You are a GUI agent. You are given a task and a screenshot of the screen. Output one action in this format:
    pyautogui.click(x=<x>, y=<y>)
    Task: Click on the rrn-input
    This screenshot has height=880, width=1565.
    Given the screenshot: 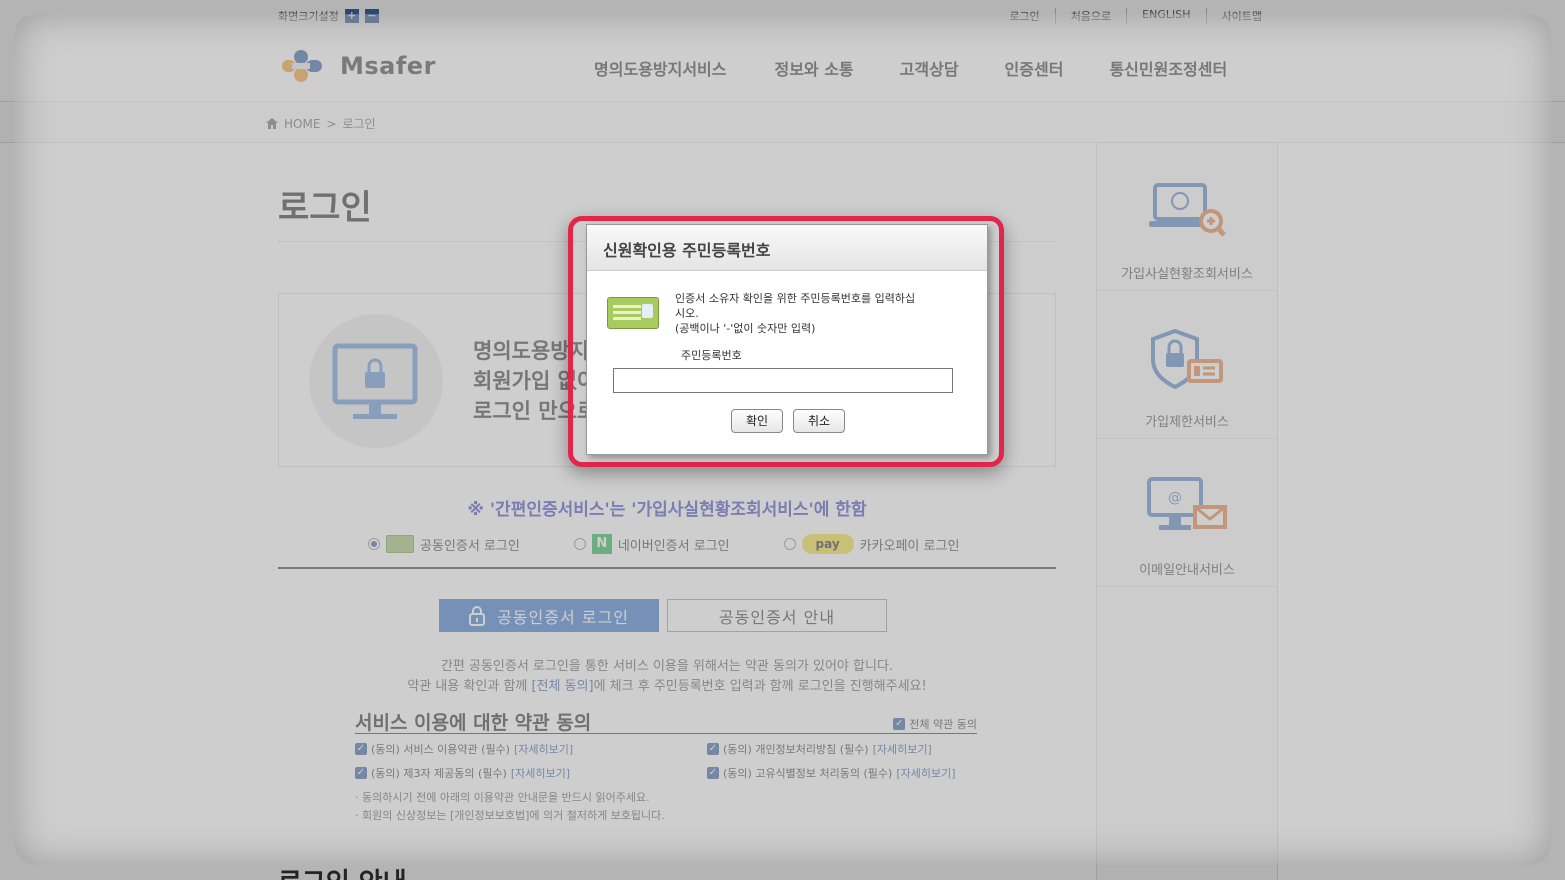 What is the action you would take?
    pyautogui.click(x=783, y=380)
    